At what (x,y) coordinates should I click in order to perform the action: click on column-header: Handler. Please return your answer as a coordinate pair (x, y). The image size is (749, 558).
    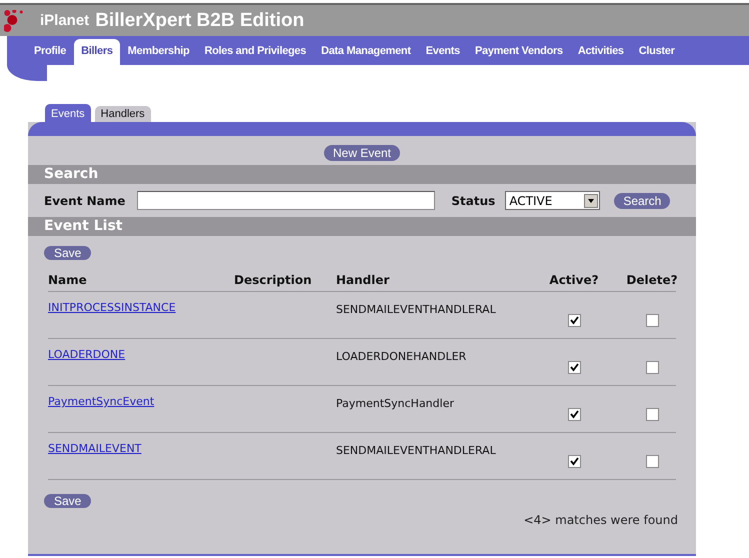
    Looking at the image, I should click on (363, 280).